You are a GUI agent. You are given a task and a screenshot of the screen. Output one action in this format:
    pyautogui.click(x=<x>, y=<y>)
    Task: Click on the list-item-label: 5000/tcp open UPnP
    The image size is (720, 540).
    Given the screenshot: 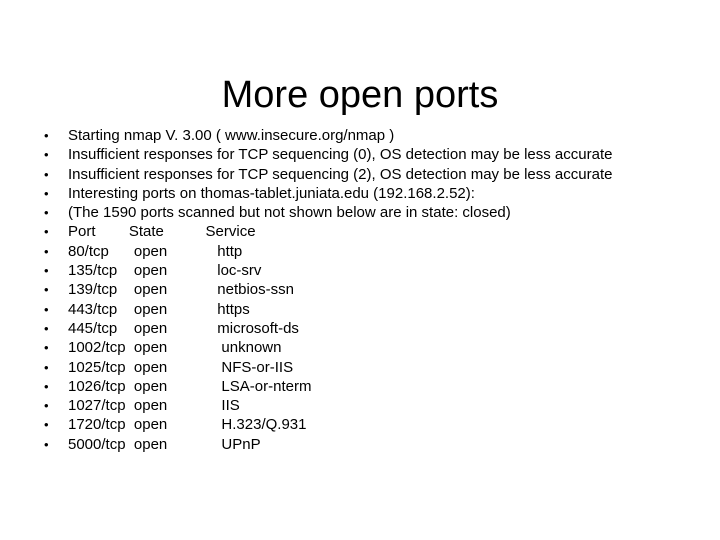 What is the action you would take?
    pyautogui.click(x=164, y=444)
    